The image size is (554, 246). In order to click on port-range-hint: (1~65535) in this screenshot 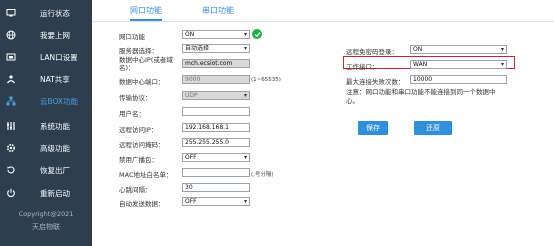, I will do `click(266, 80)`.